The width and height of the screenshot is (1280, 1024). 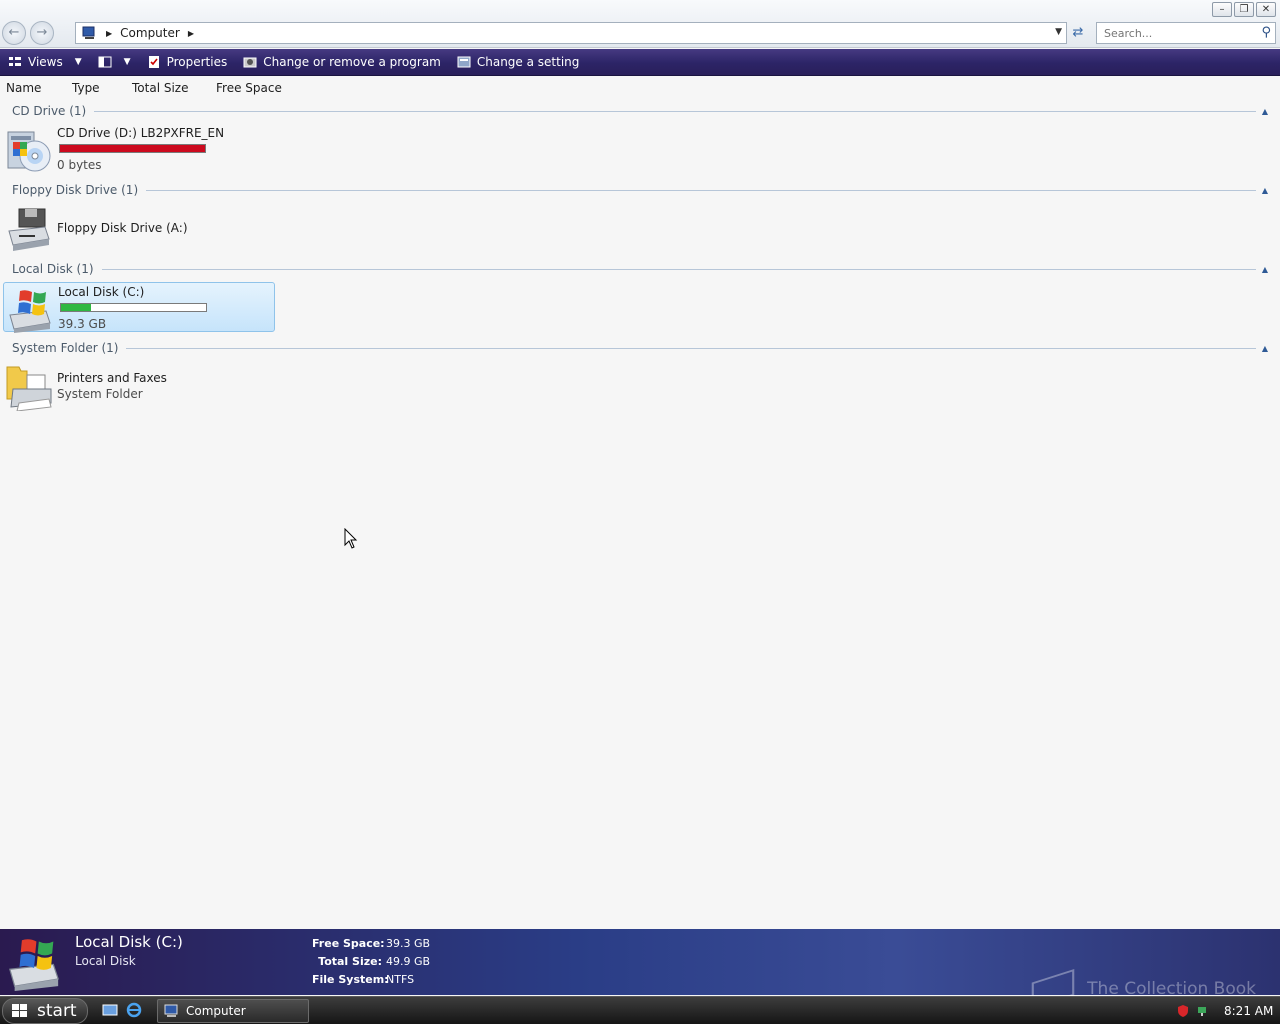 I want to click on system-tray: 8:21 AM, so click(x=1225, y=1010).